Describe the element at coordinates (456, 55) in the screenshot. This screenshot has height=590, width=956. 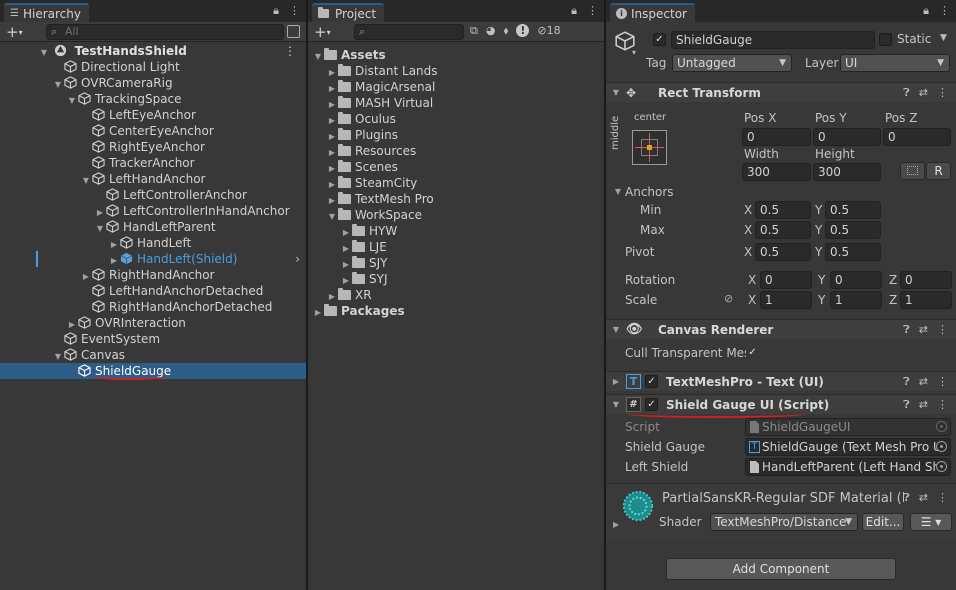
I see `project-folder-item: ▼ Assets` at that location.